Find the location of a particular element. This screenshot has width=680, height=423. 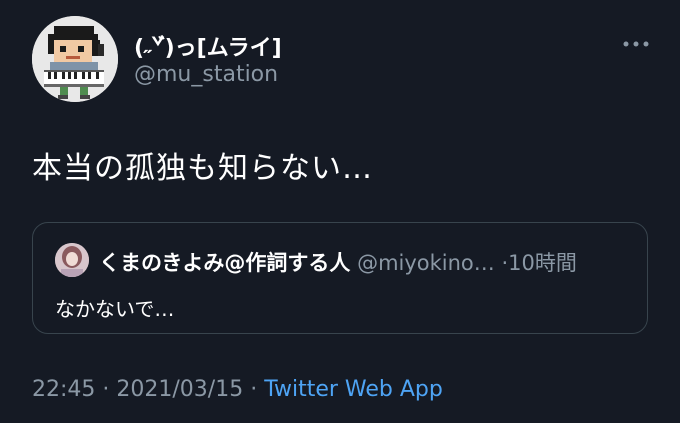

quoted-tweet-time: 10時間 is located at coordinates (542, 263).